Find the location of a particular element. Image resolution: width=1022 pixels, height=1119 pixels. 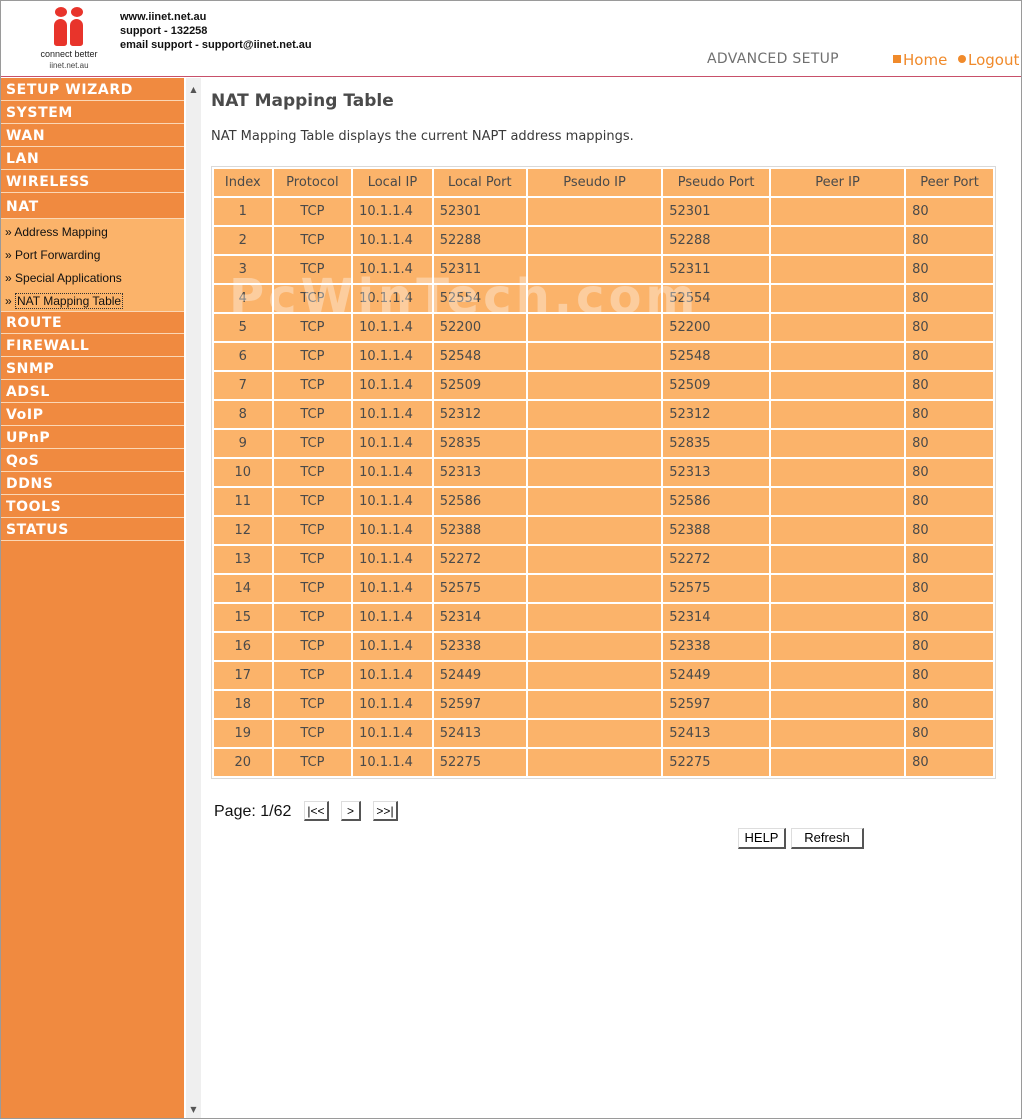

cell-pseudo-port: 52413 is located at coordinates (716, 733).